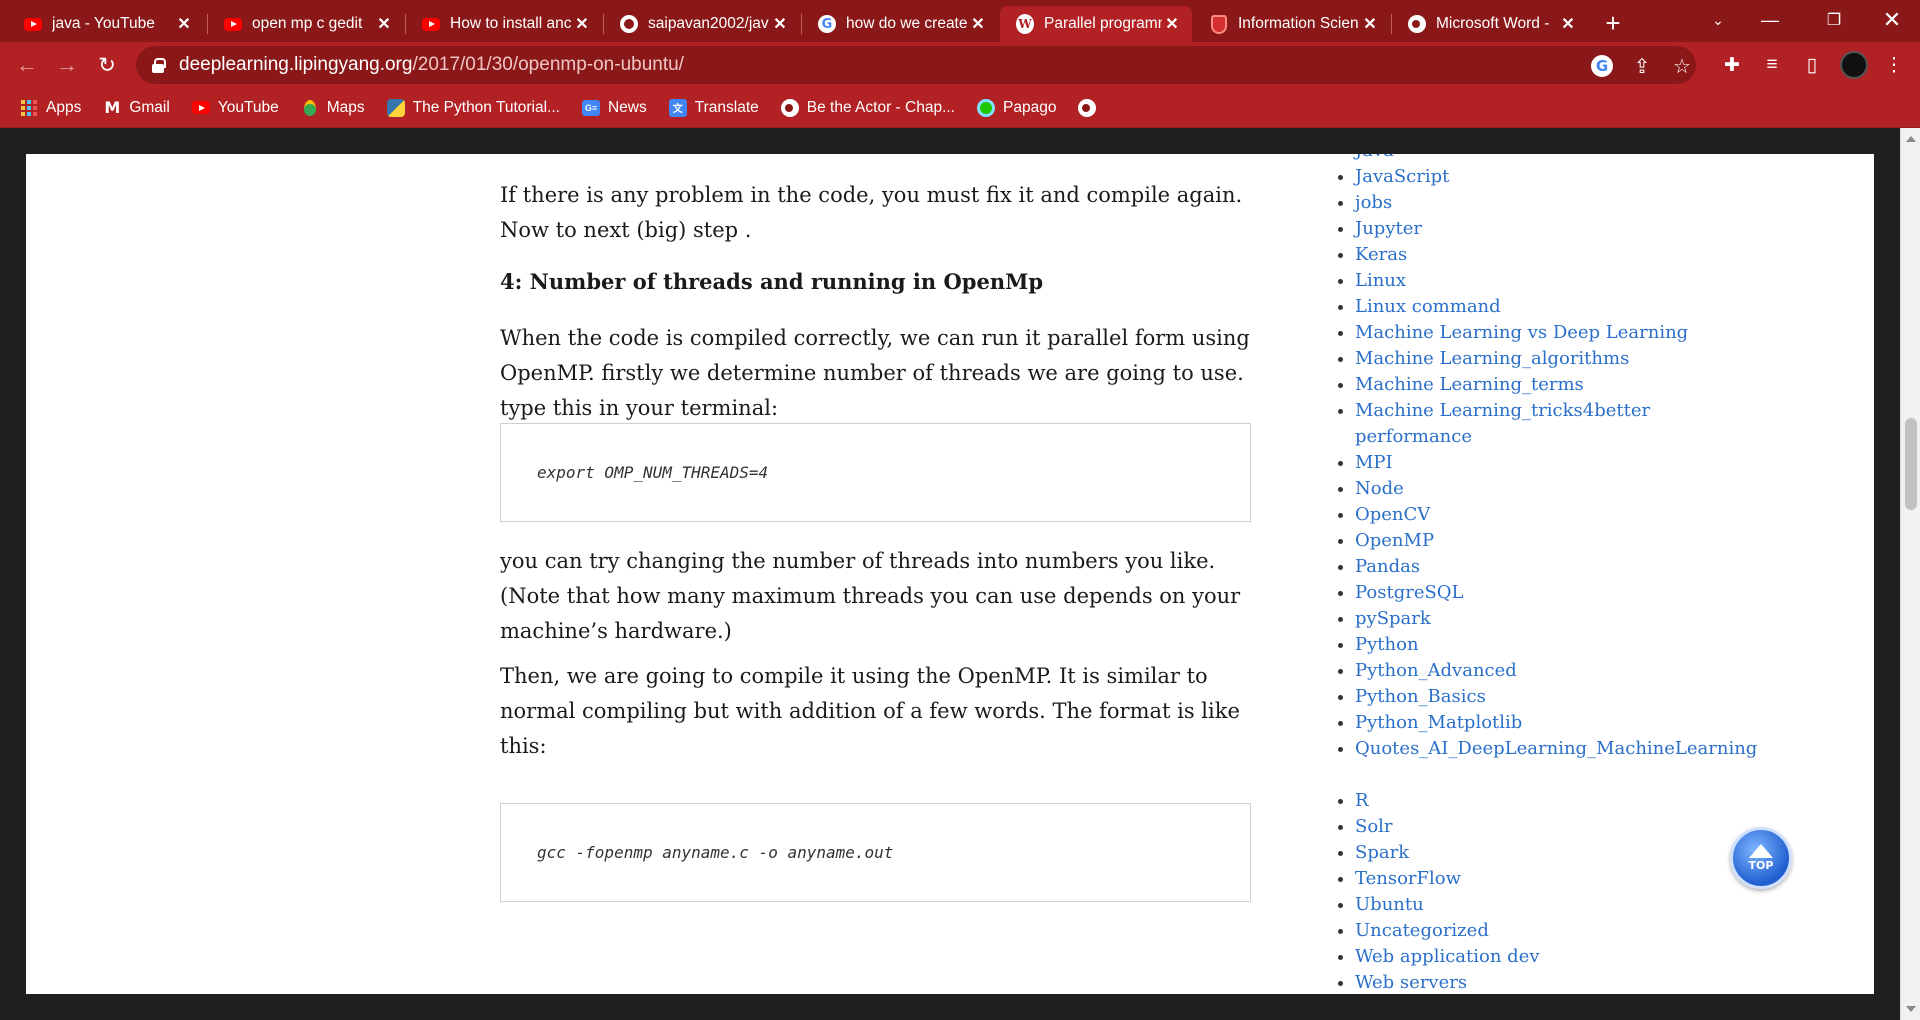 The image size is (1920, 1020). What do you see at coordinates (1387, 566) in the screenshot?
I see `category-link: Pandas` at bounding box center [1387, 566].